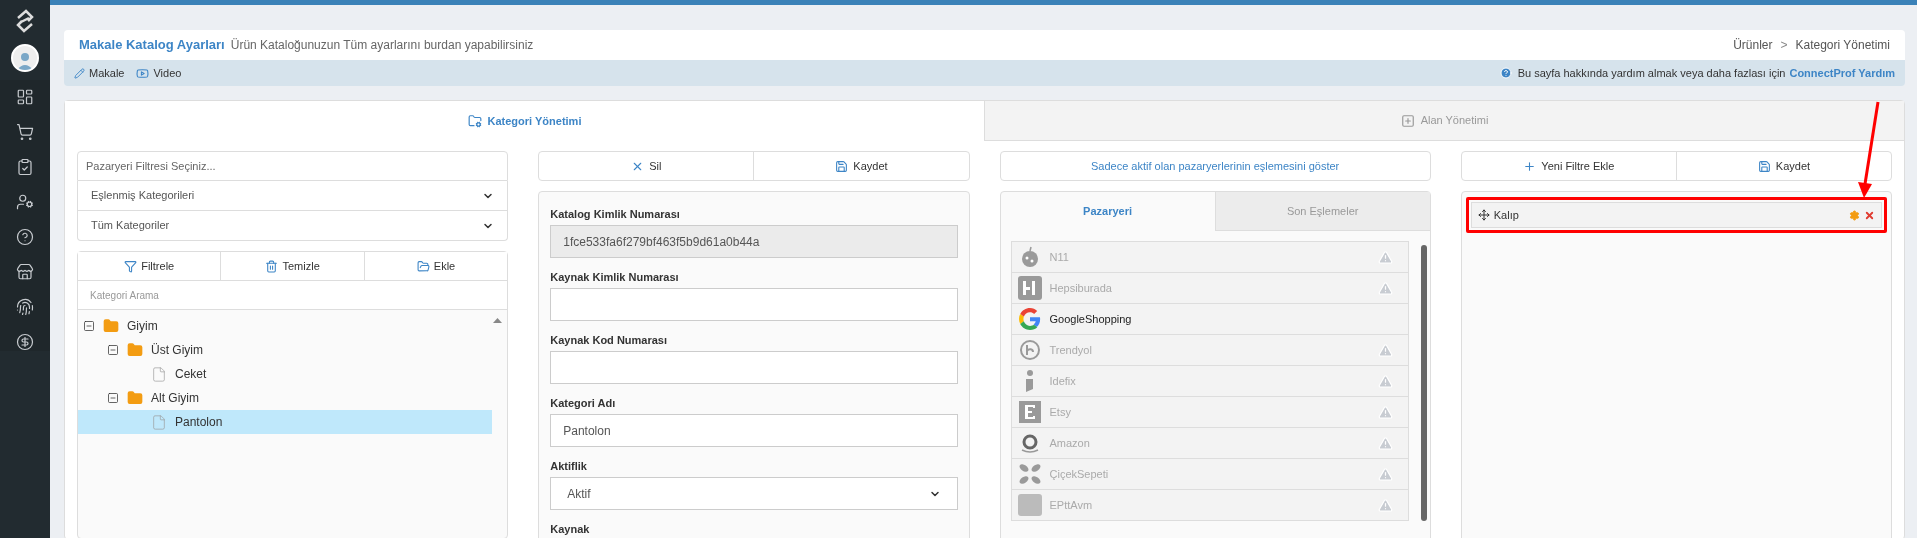 Image resolution: width=1917 pixels, height=538 pixels. What do you see at coordinates (272, 266) in the screenshot?
I see `trash-icon` at bounding box center [272, 266].